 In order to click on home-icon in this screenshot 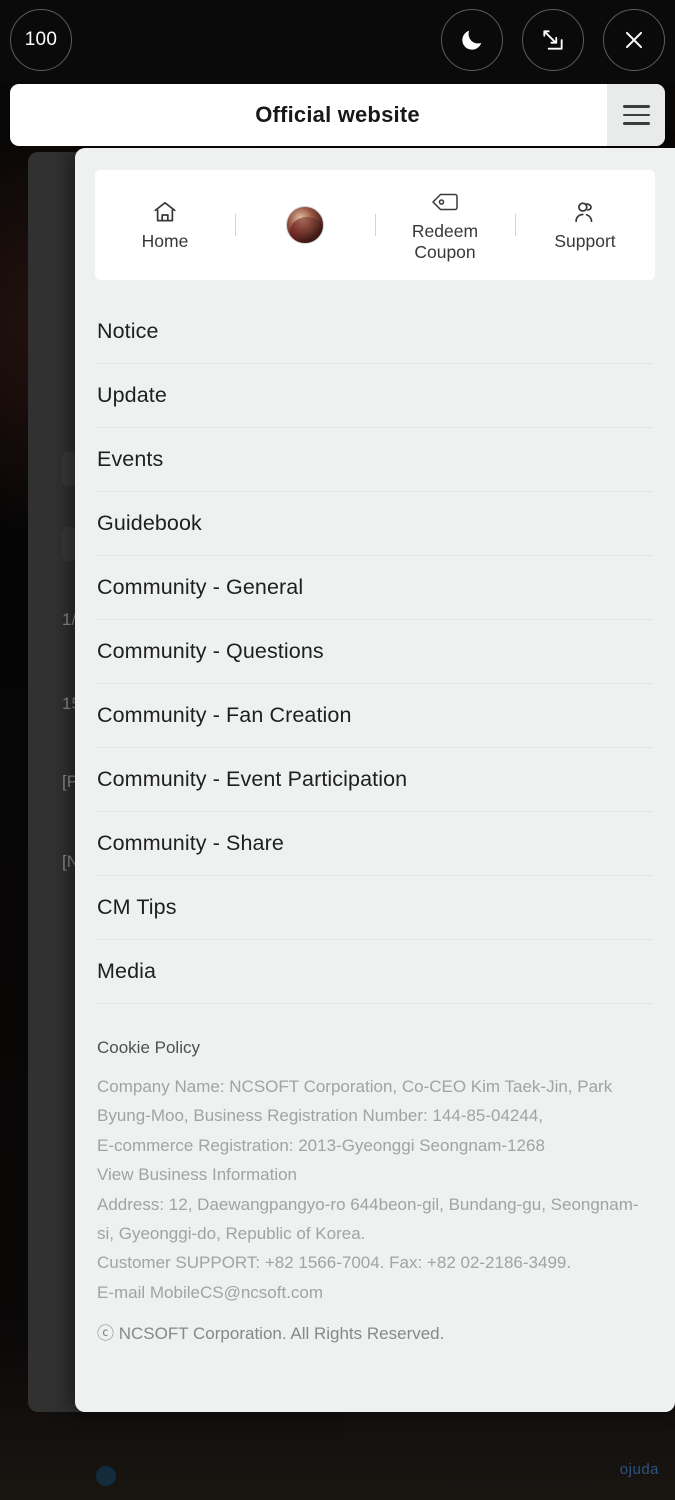, I will do `click(165, 212)`.